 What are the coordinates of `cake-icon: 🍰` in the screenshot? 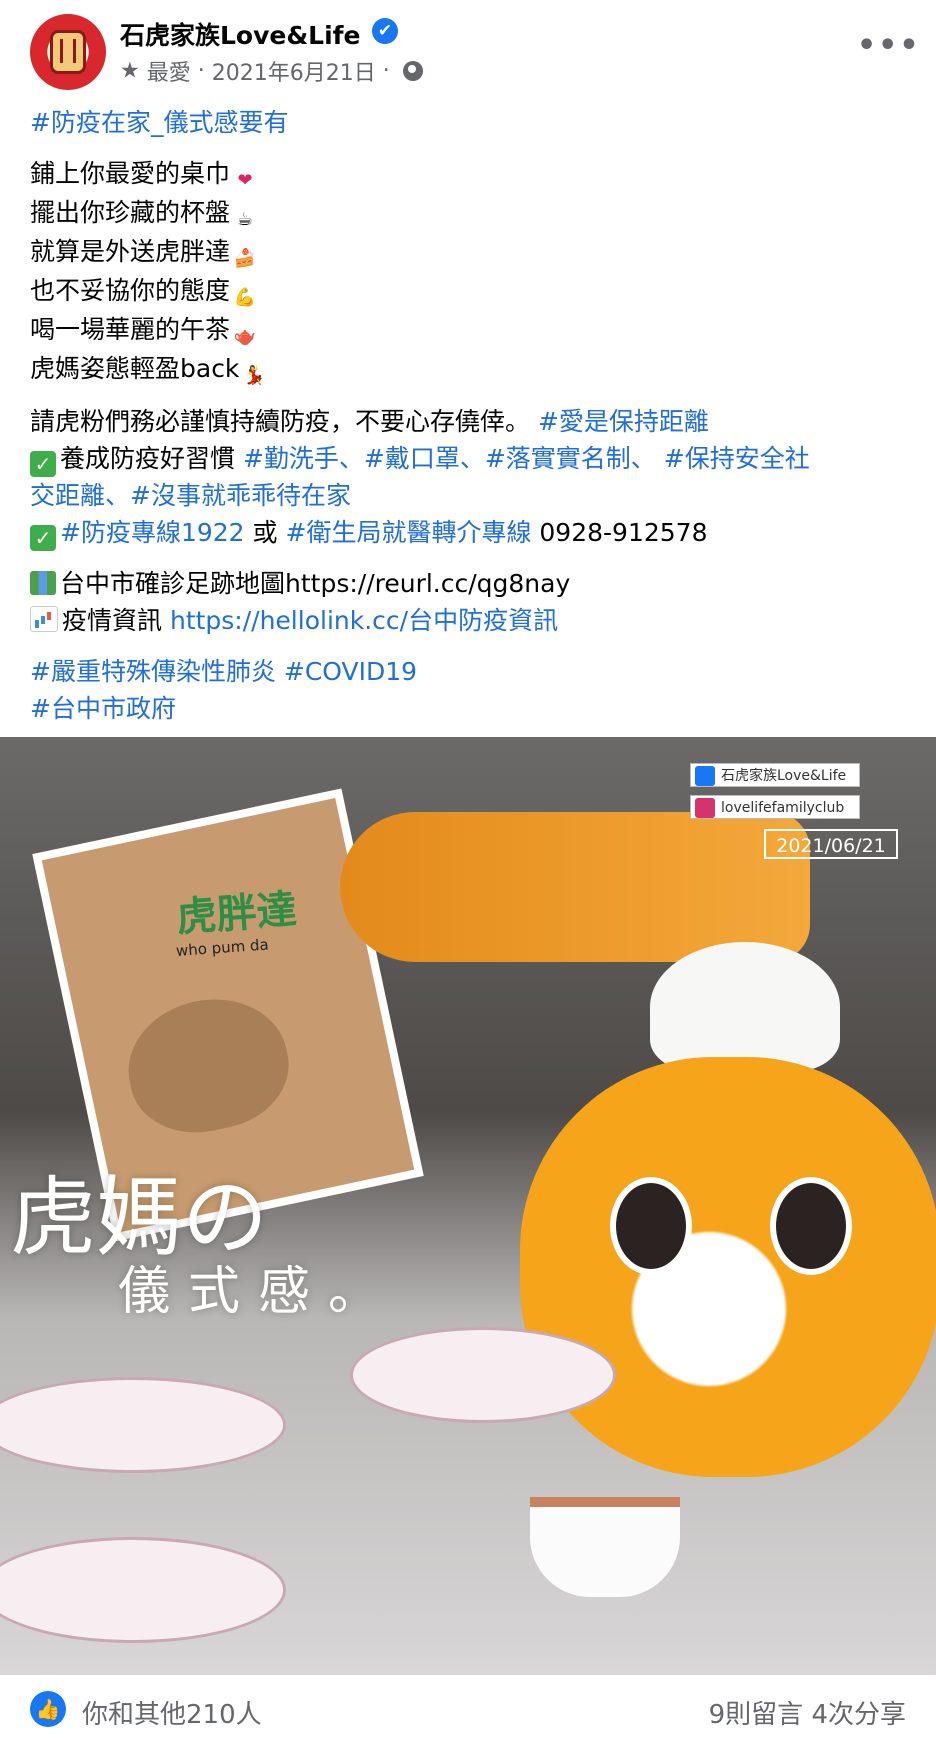 It's located at (245, 258).